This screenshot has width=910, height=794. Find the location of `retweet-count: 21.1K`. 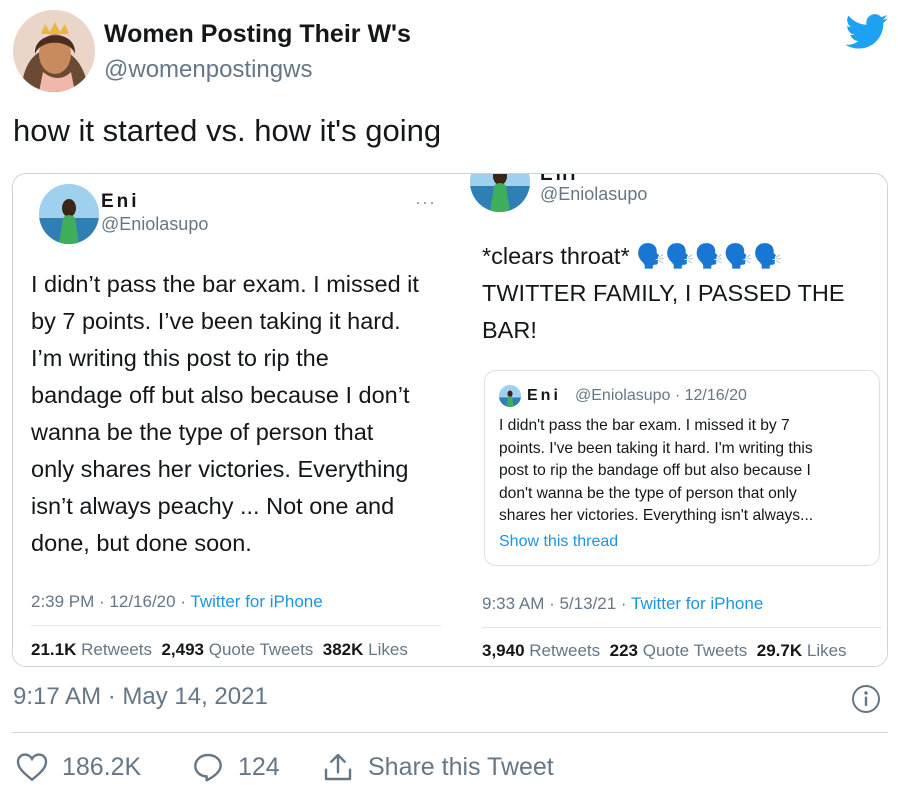

retweet-count: 21.1K is located at coordinates (54, 649).